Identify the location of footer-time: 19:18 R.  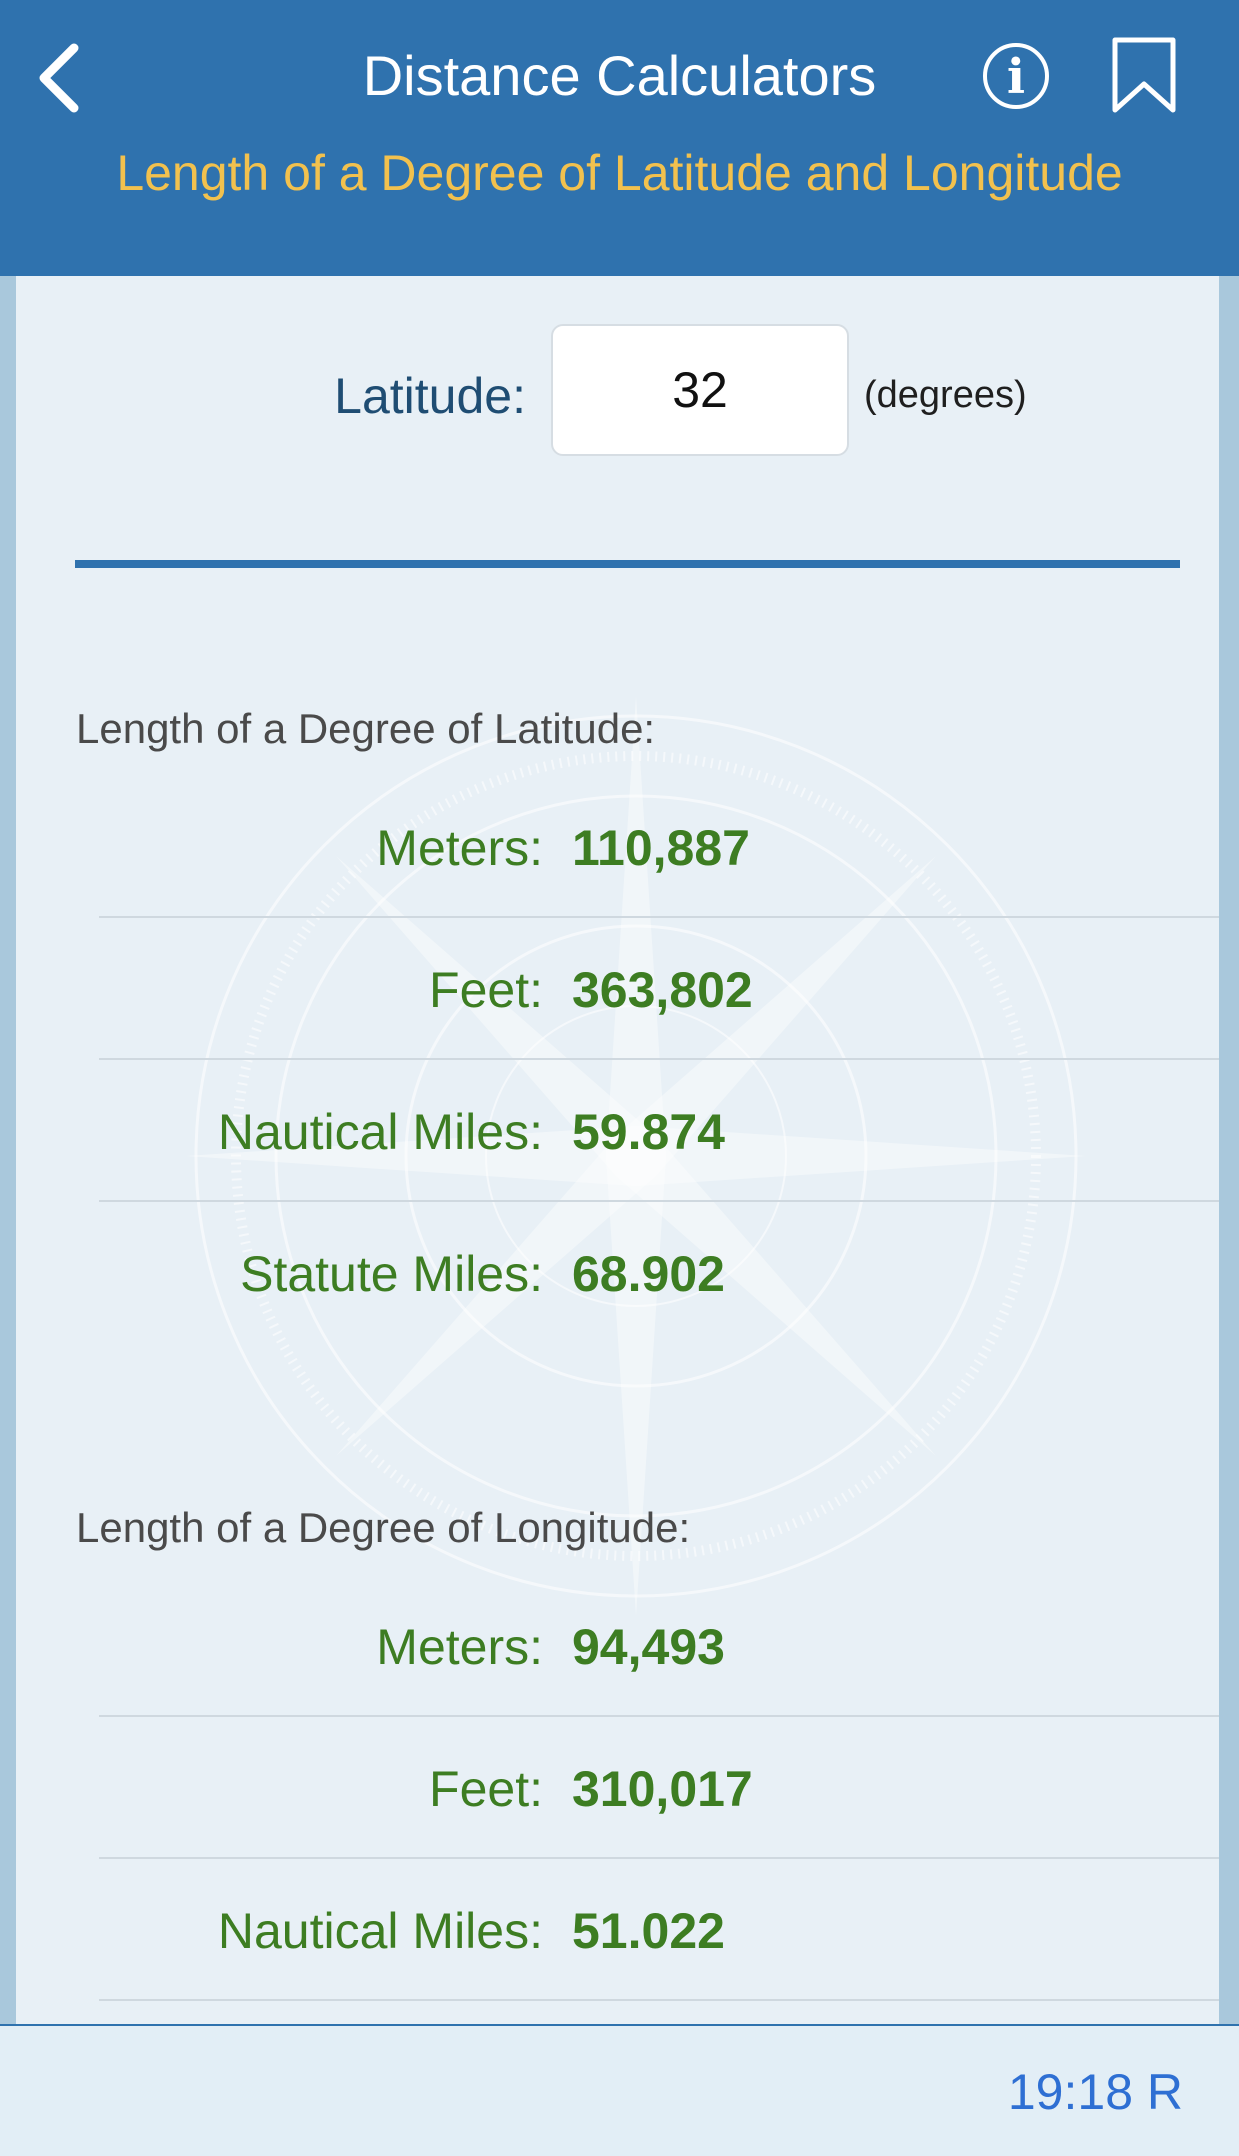
(1095, 2092).